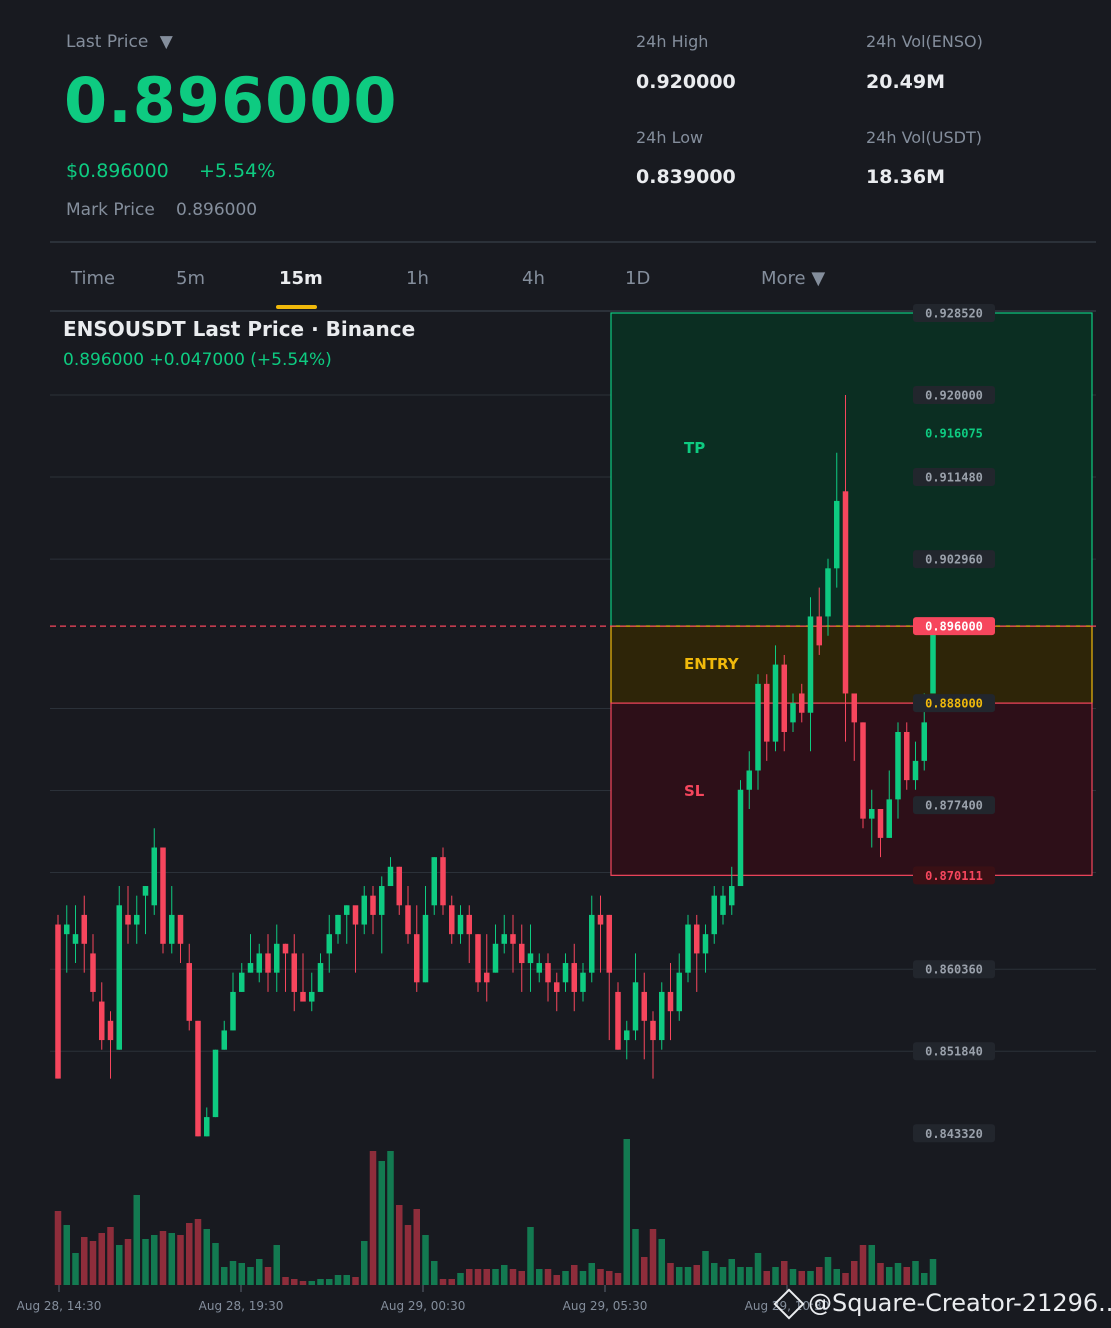 This screenshot has height=1328, width=1111. Describe the element at coordinates (954, 478) in the screenshot. I see `price-tag: 0.911480` at that location.